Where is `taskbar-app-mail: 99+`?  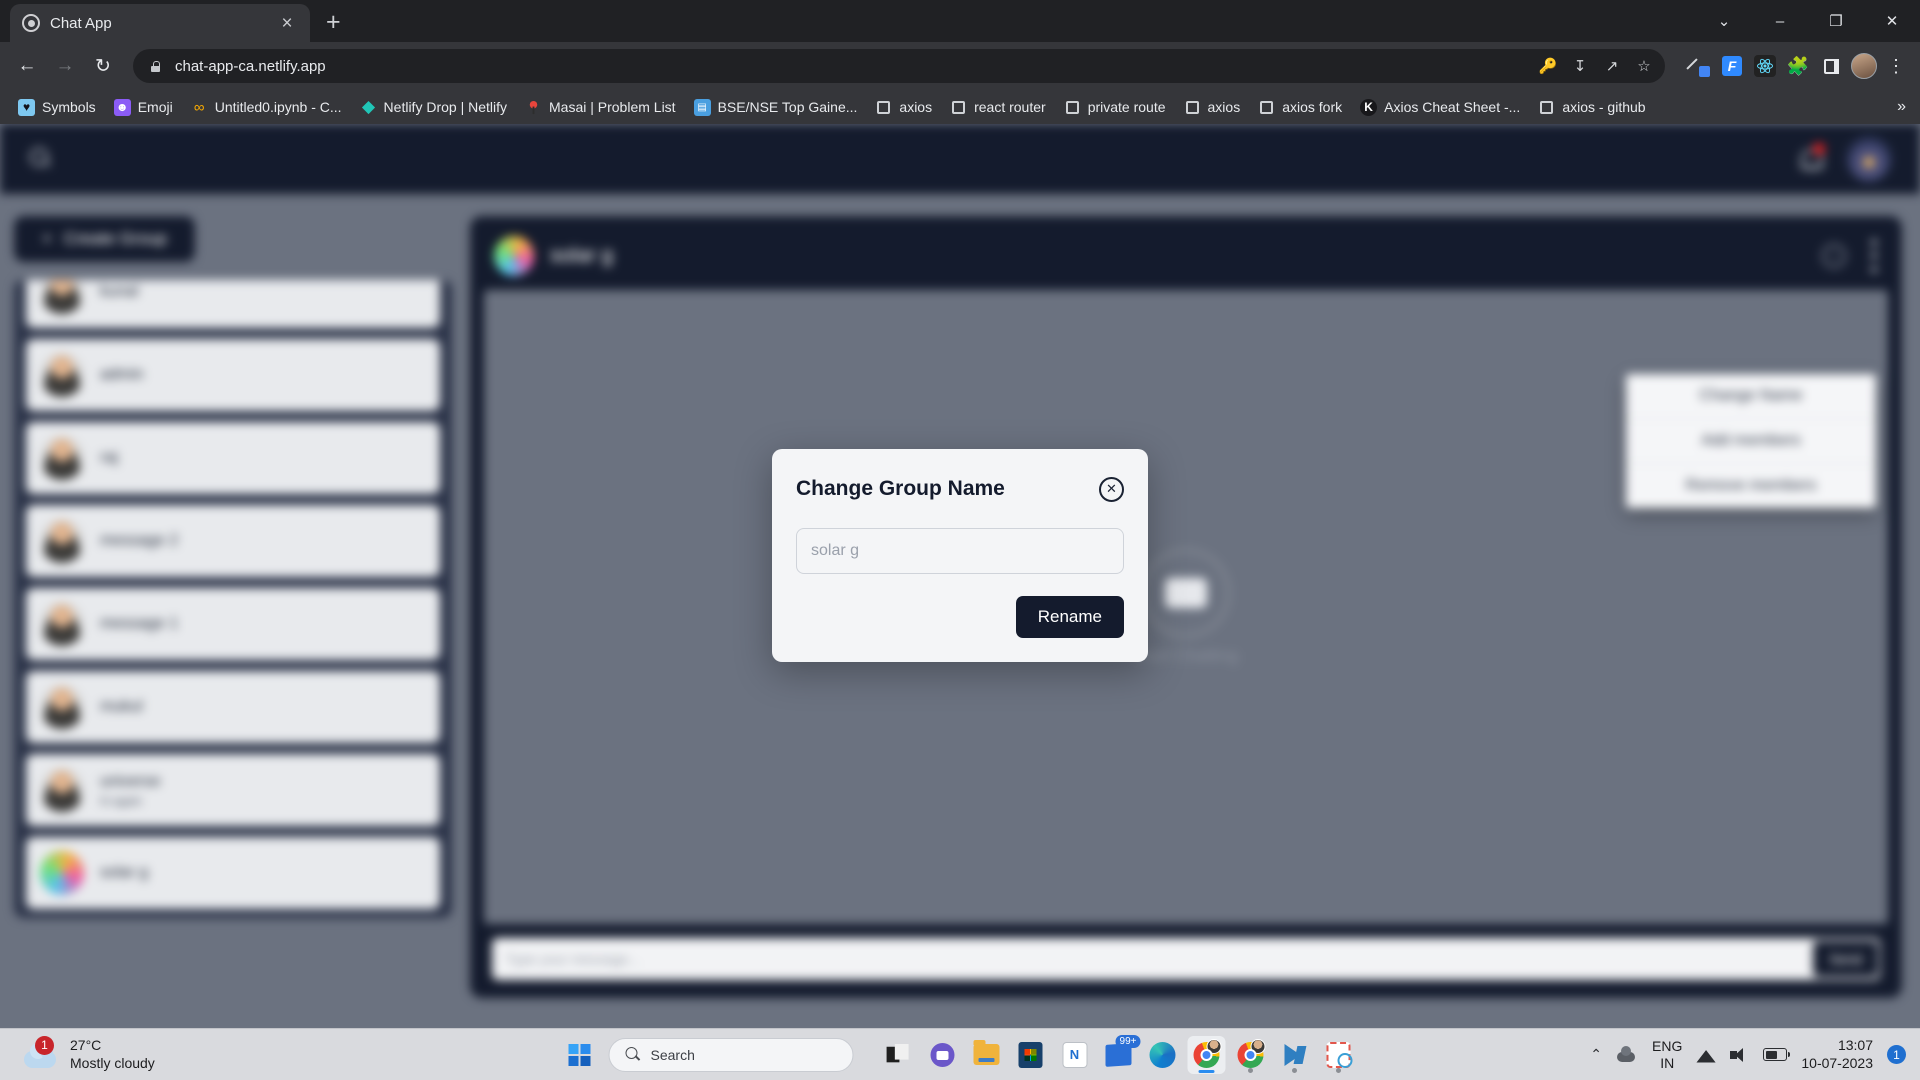
taskbar-app-mail: 99+ is located at coordinates (1120, 1054).